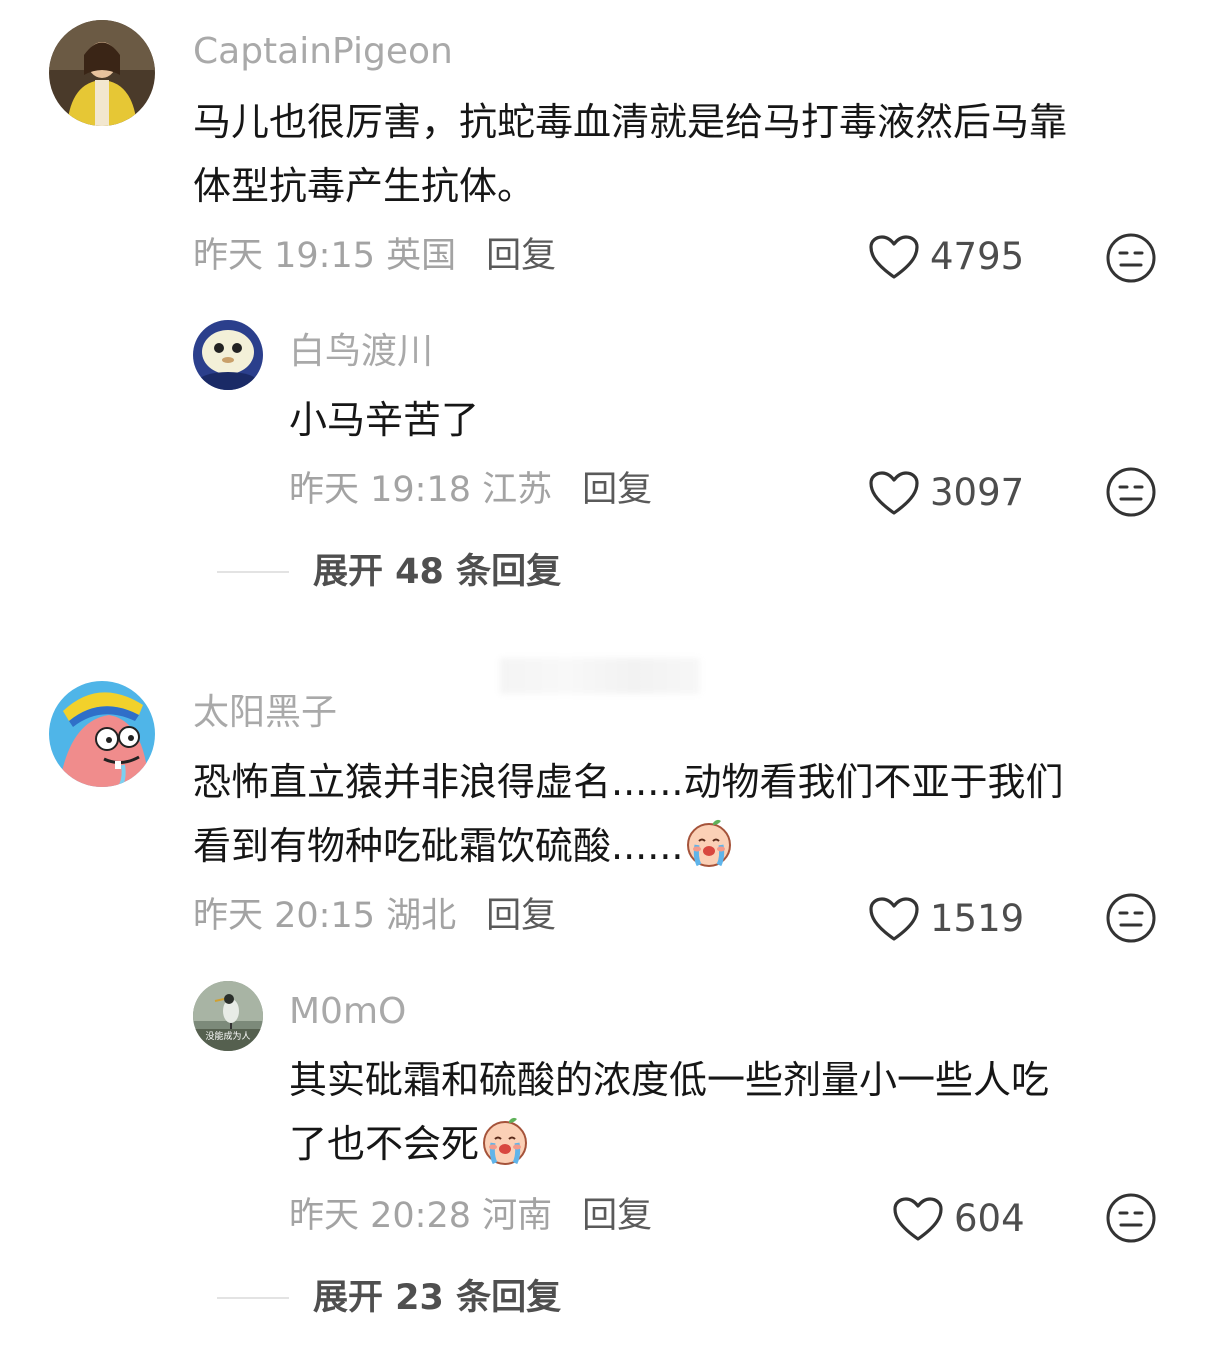  I want to click on patrick-star-avatar-icon, so click(102, 734).